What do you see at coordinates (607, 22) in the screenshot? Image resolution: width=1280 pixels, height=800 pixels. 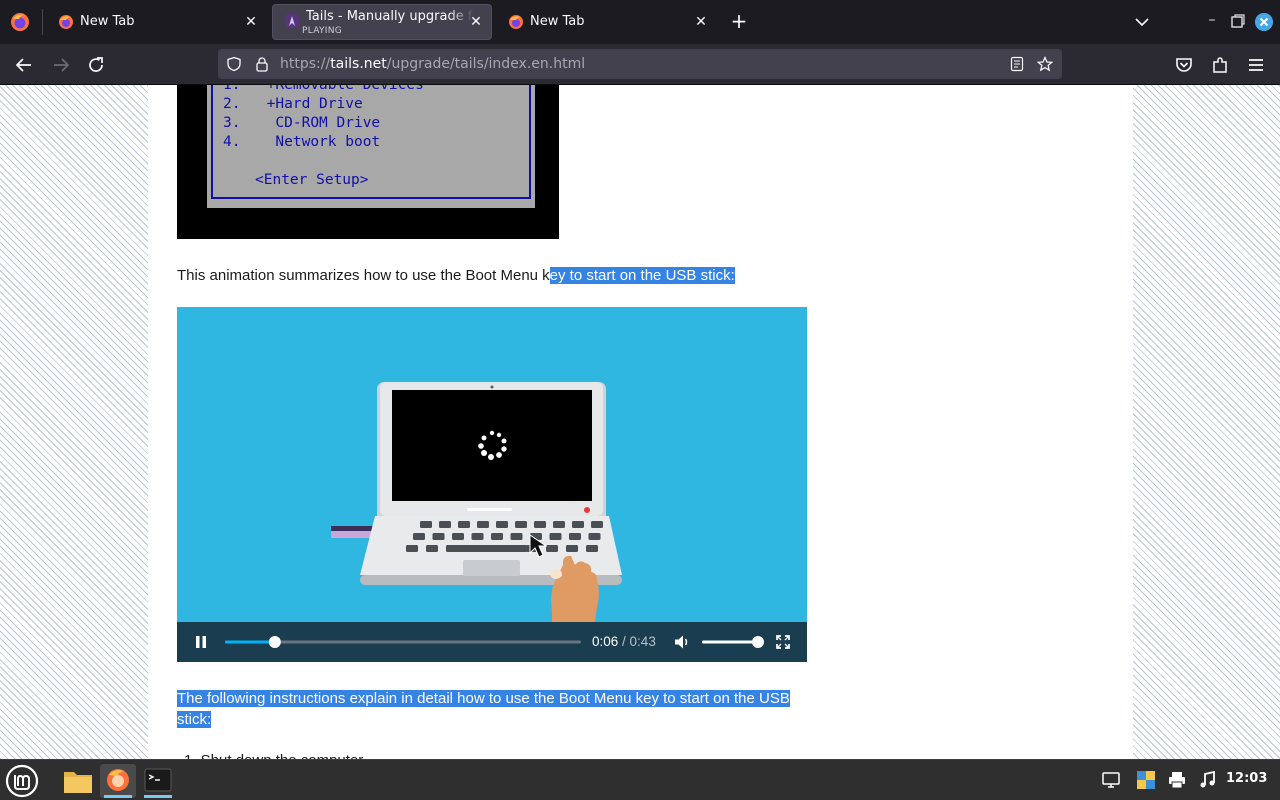 I see `tab-new-tab-2: New Tab ✕` at bounding box center [607, 22].